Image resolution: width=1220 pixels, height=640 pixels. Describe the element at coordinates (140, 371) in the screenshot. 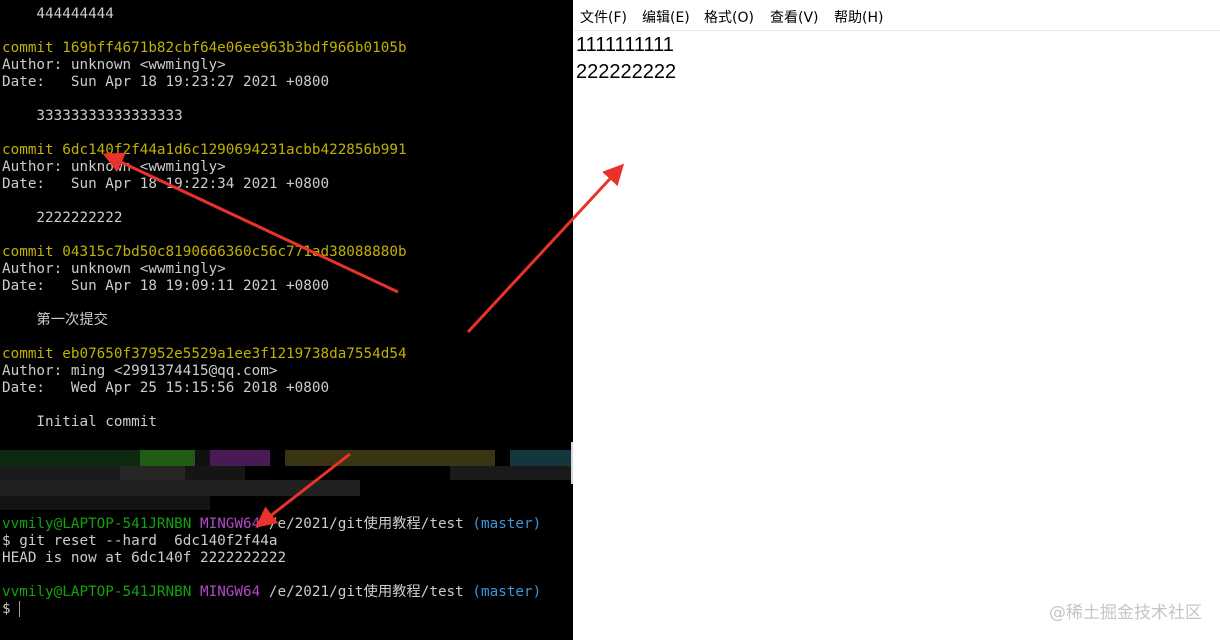

I see `log-line: Author: ming <2991374415@qq.com>` at that location.